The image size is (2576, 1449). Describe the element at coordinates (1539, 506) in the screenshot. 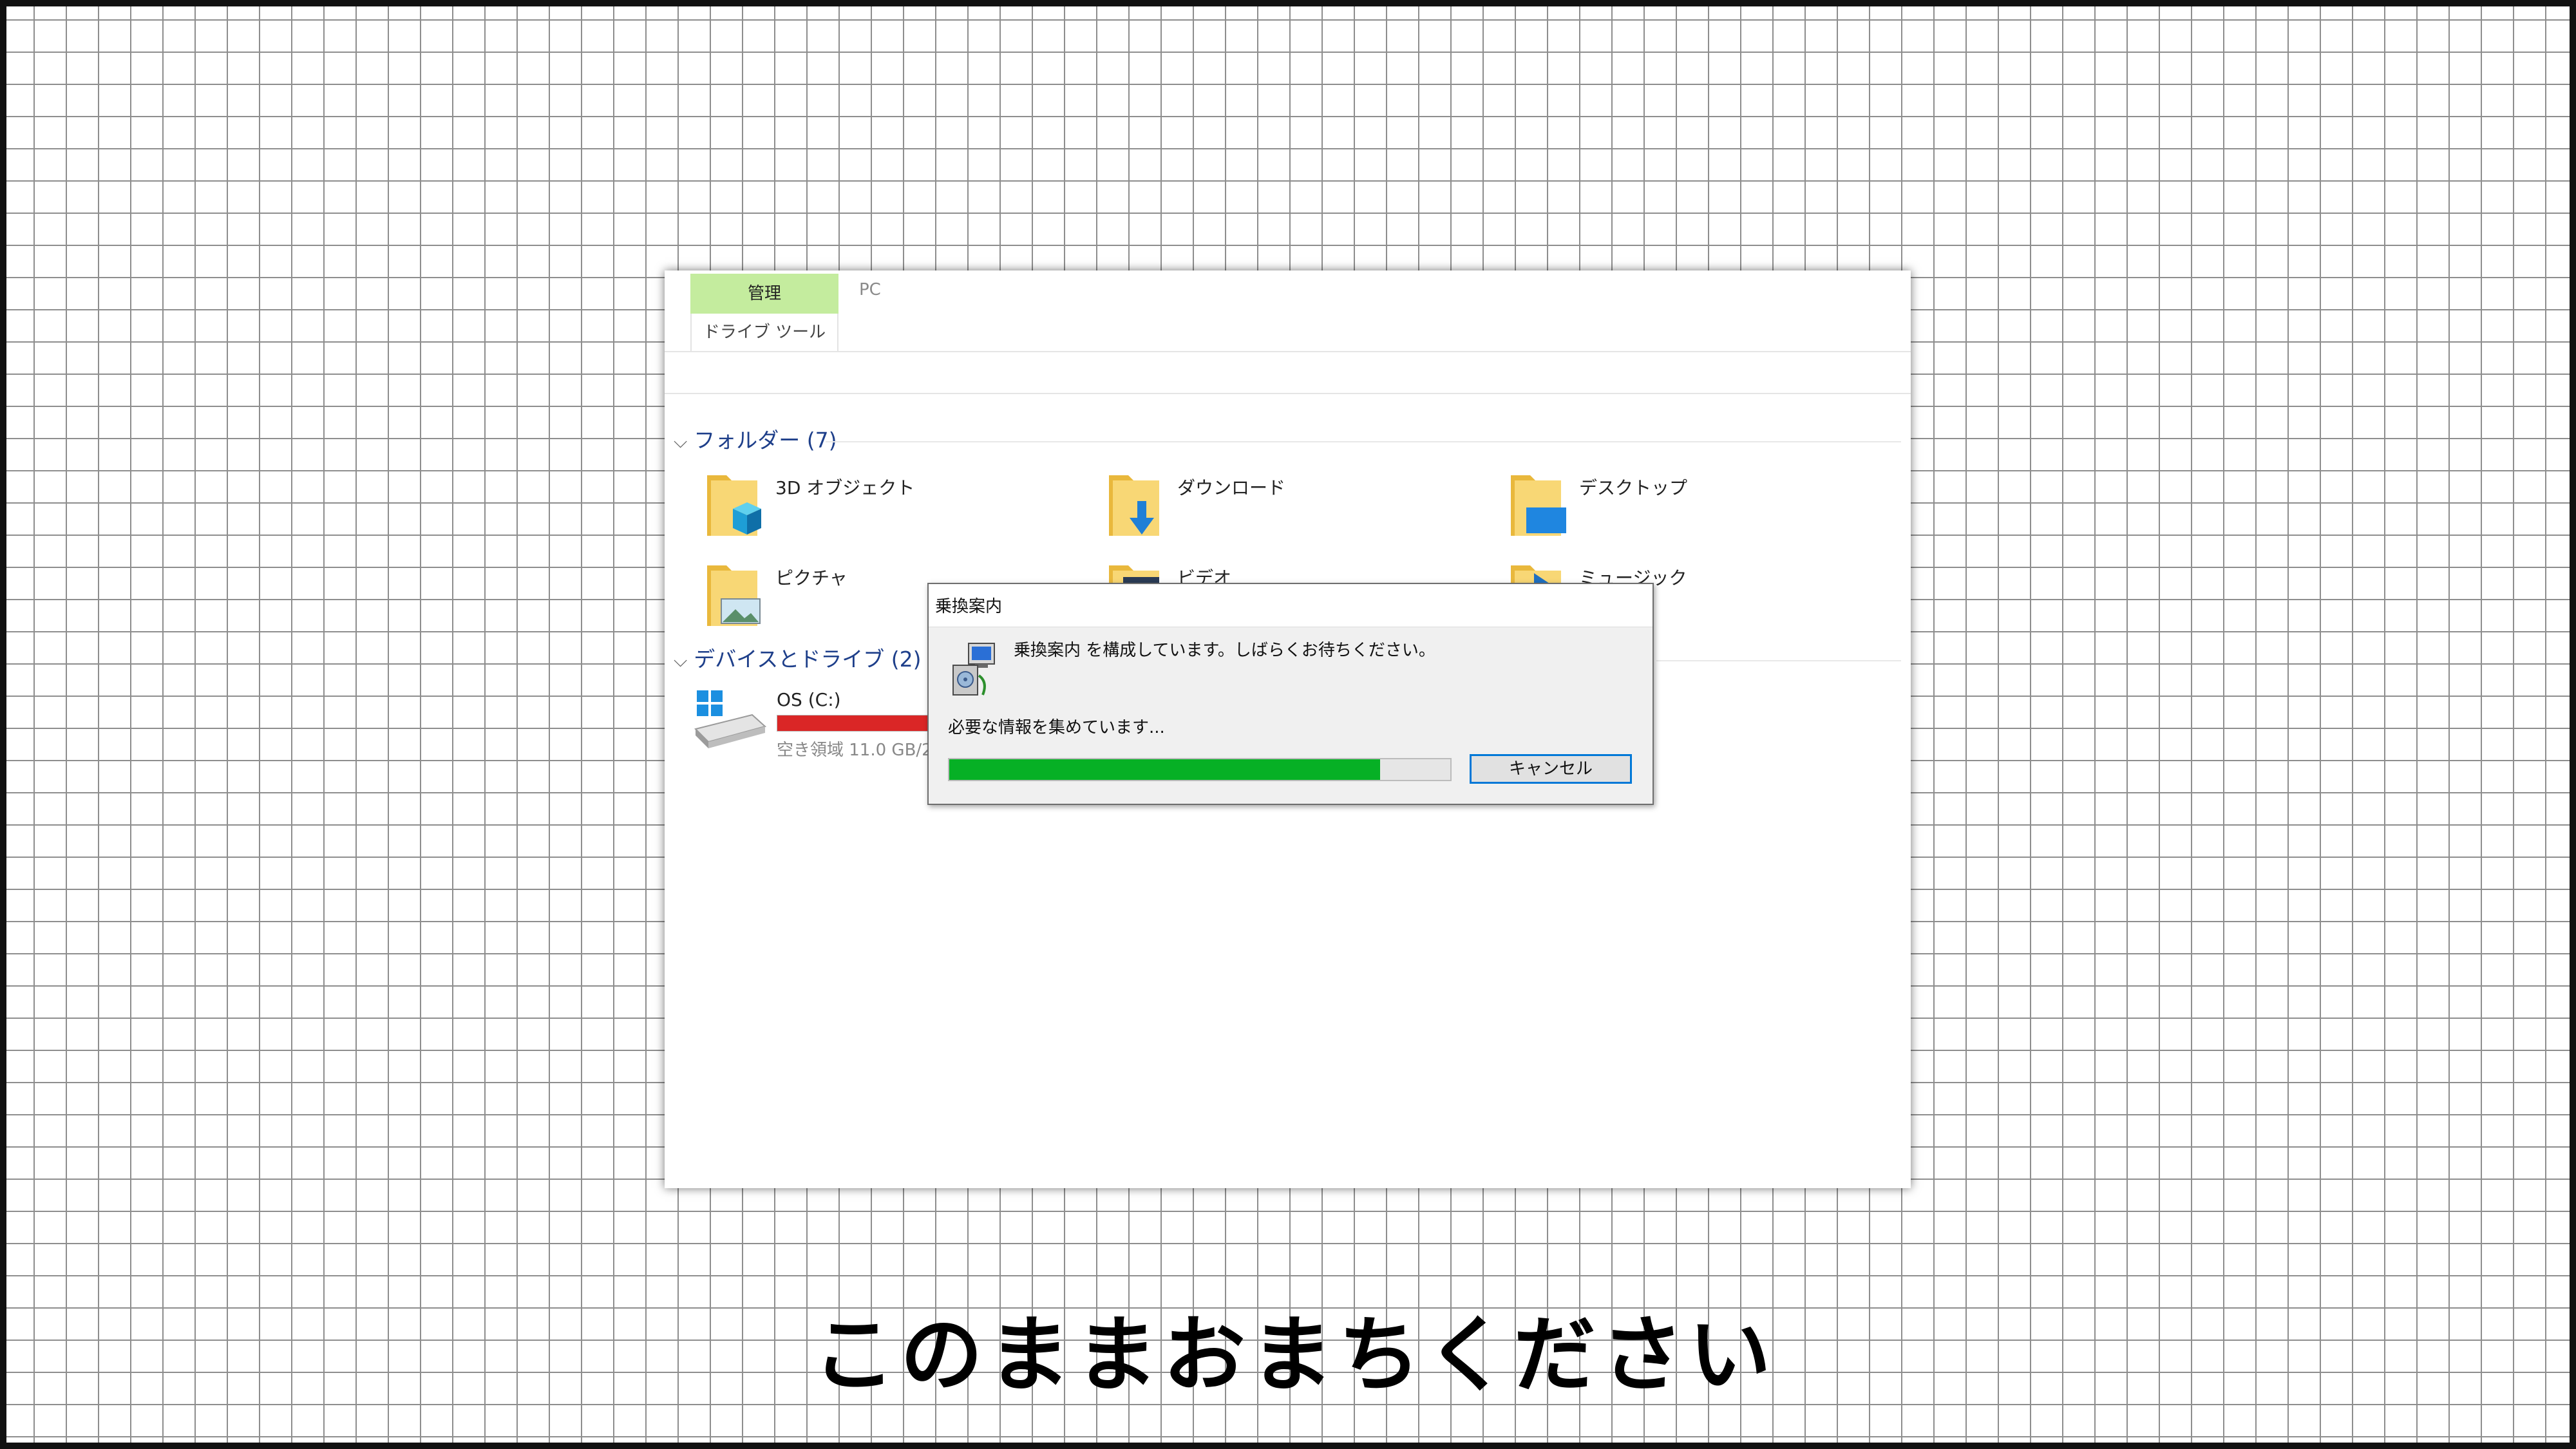

I see `desktop-folder-icon` at that location.